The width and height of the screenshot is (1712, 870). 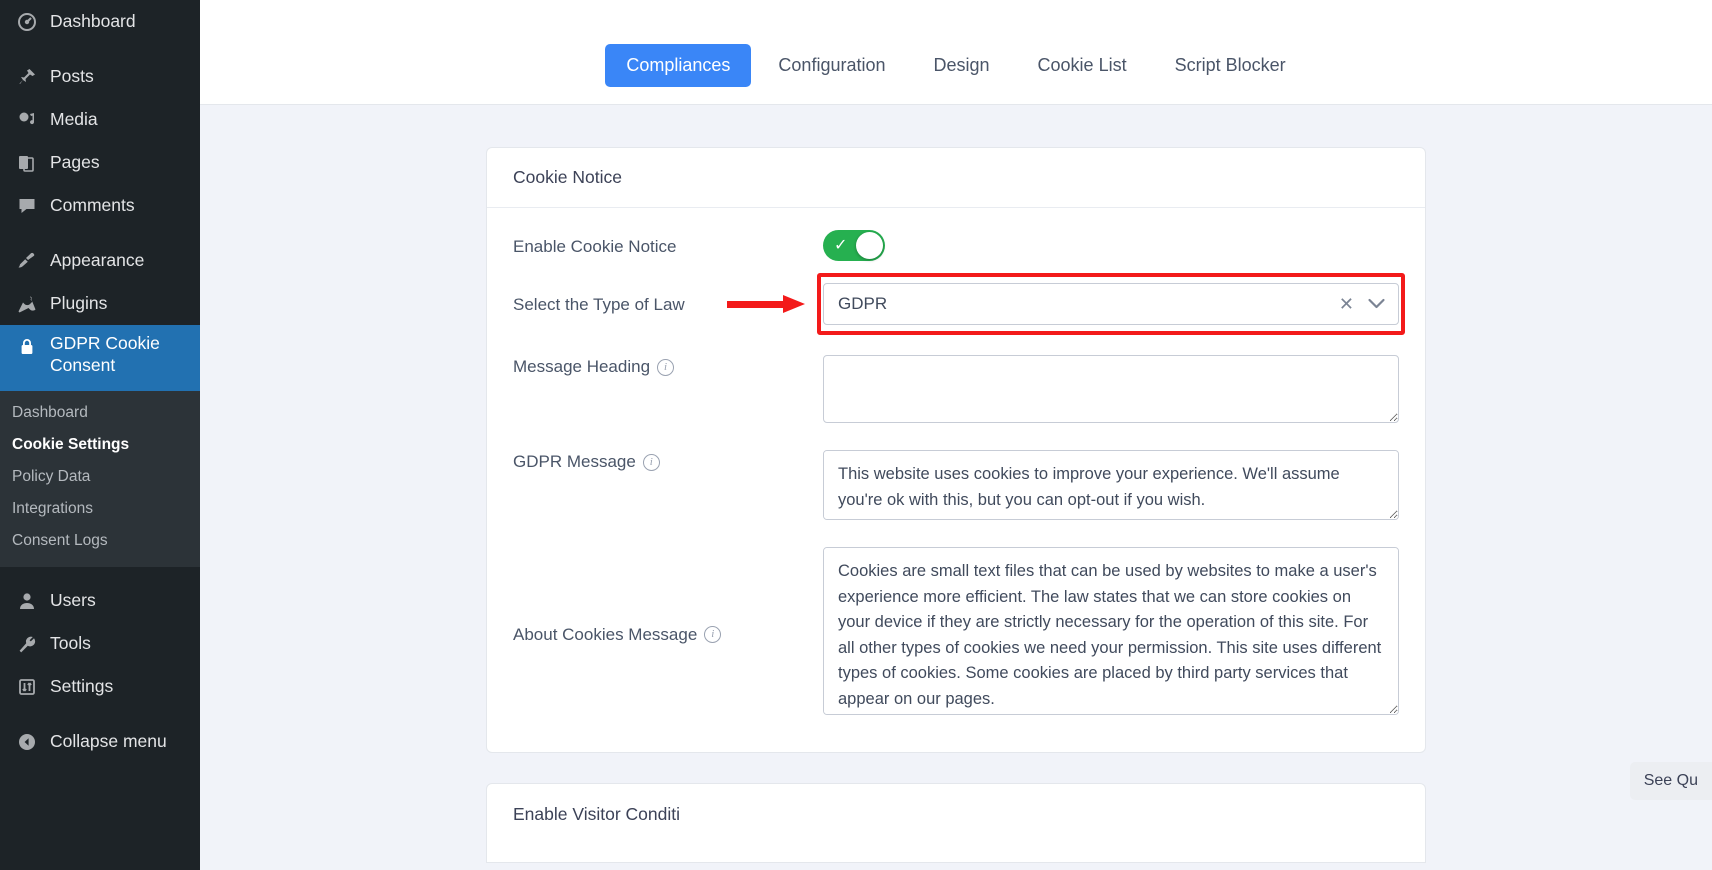 I want to click on select-type-of-law-field: GDPR ✕, so click(x=1066, y=304).